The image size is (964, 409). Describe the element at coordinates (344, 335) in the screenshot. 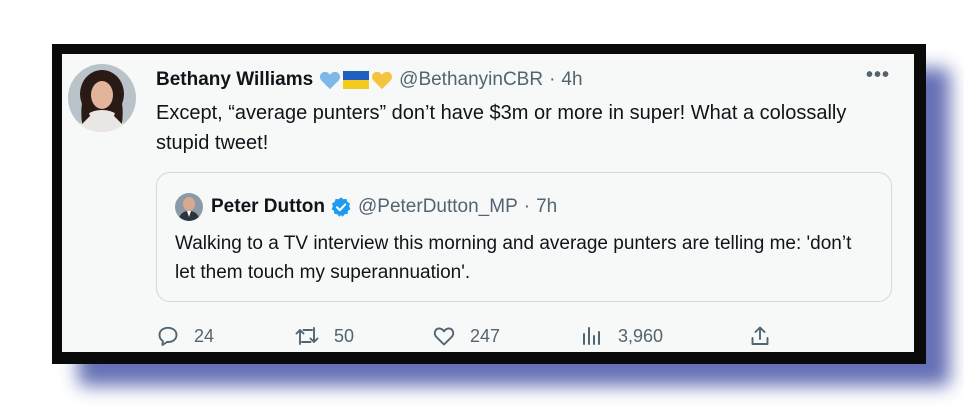

I see `retweet-count: 50` at that location.